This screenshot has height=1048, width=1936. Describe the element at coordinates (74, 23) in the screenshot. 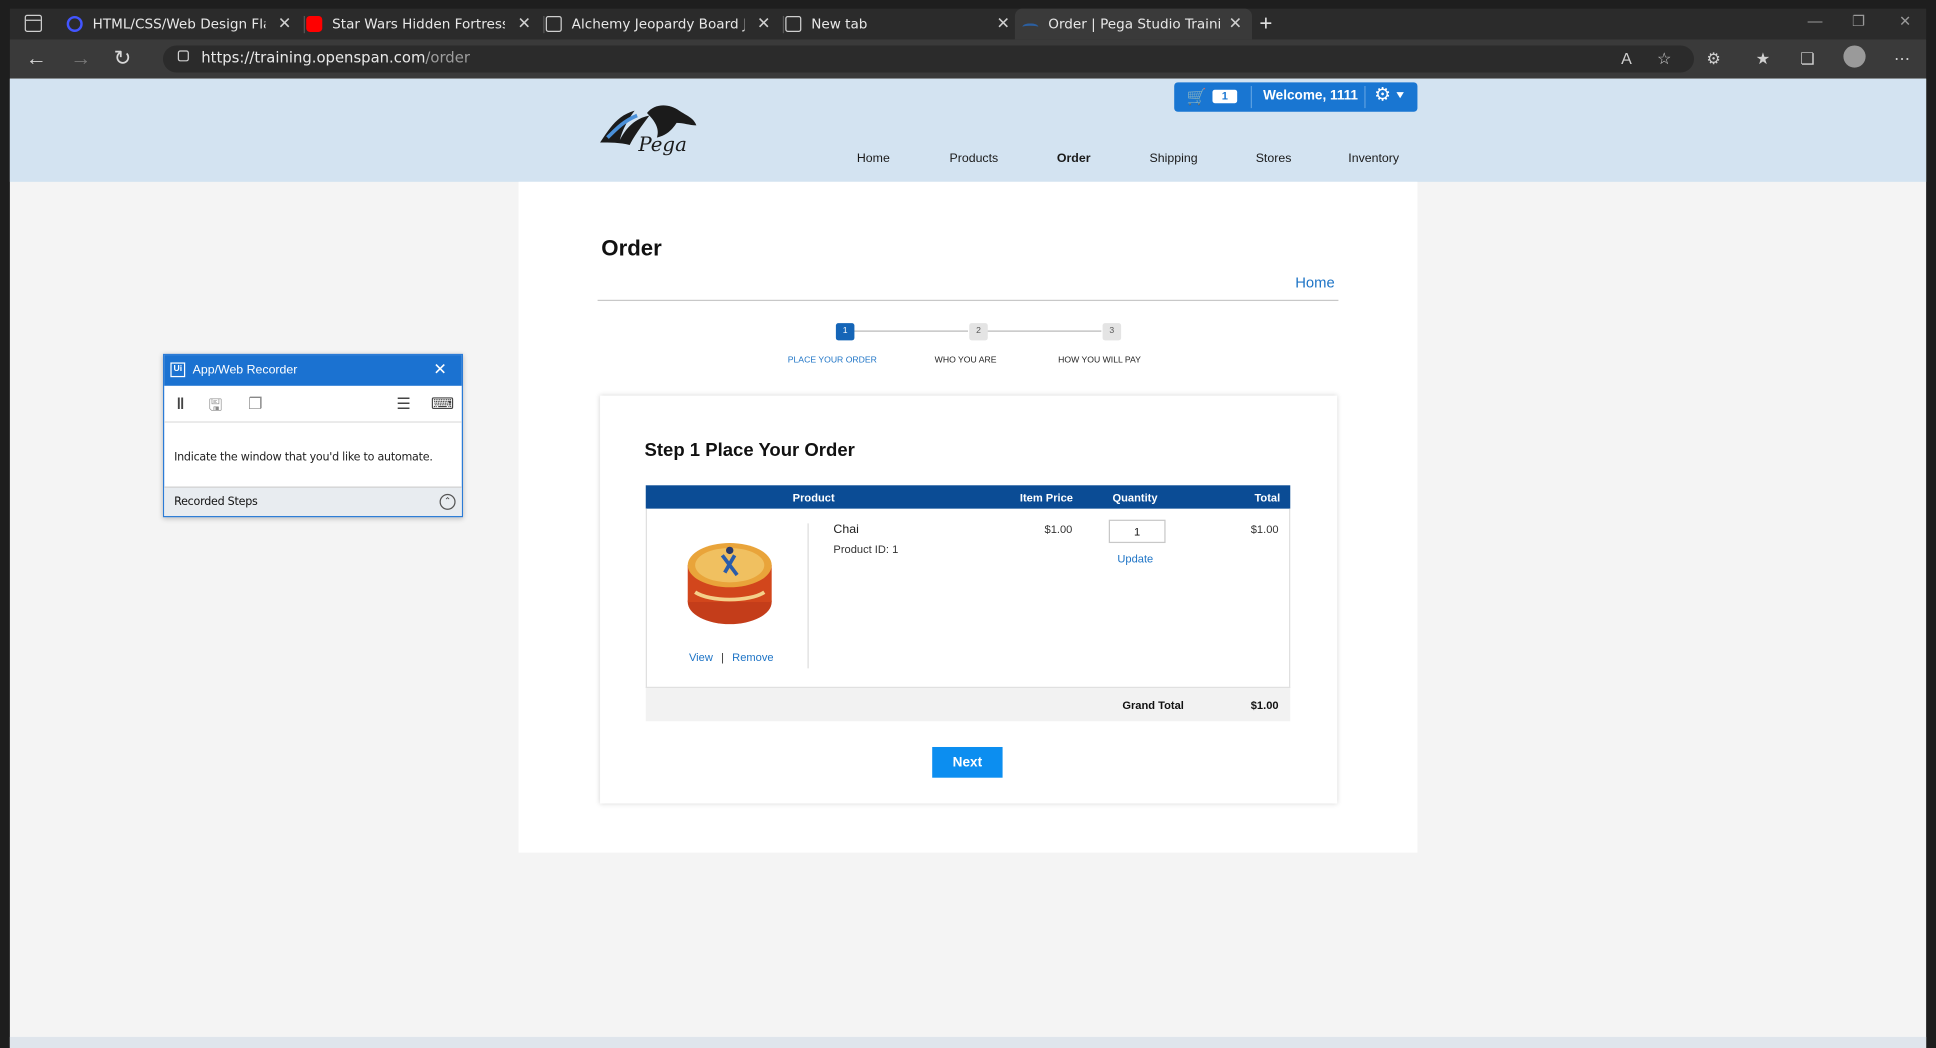

I see `quizlet-icon` at that location.